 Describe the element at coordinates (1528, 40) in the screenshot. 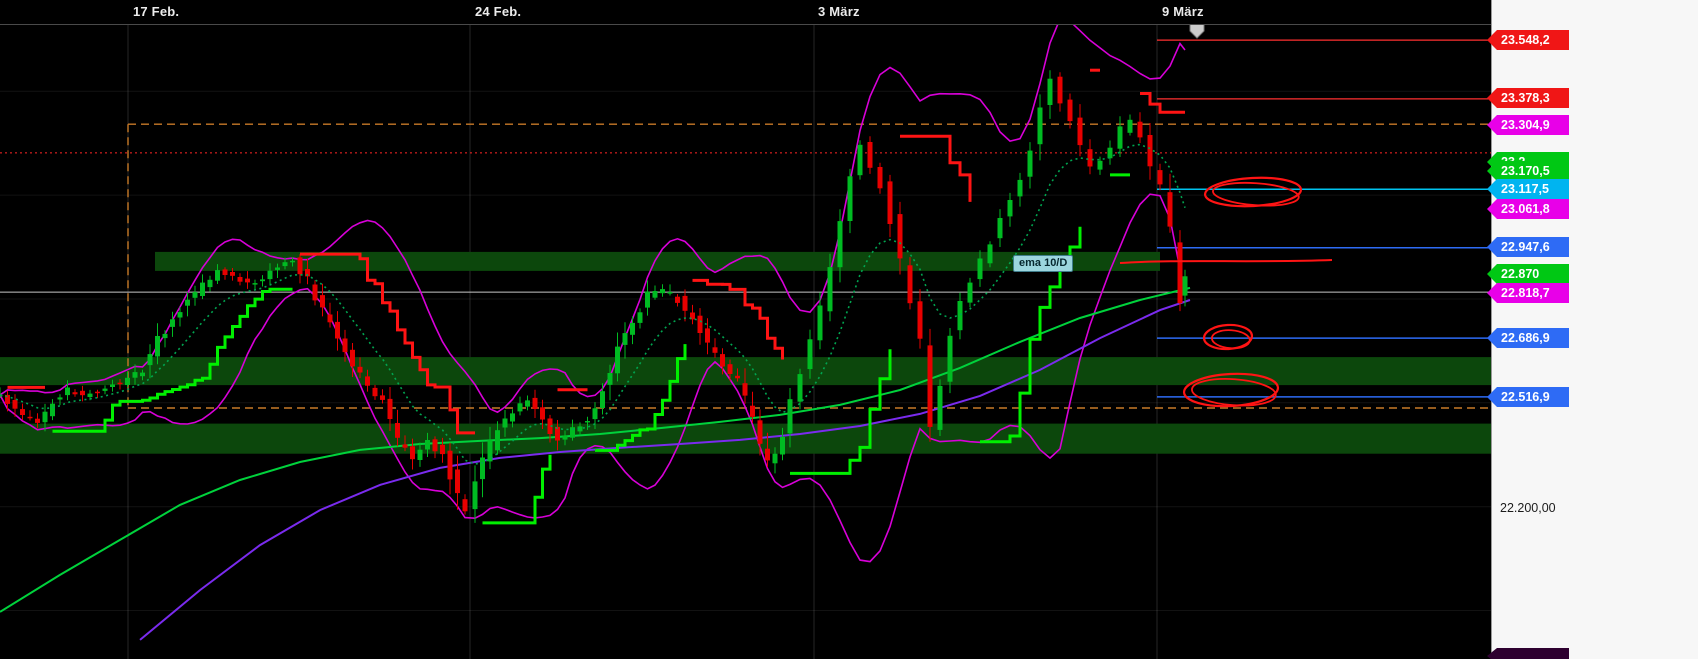

I see `price-tag: 23.548,2` at that location.